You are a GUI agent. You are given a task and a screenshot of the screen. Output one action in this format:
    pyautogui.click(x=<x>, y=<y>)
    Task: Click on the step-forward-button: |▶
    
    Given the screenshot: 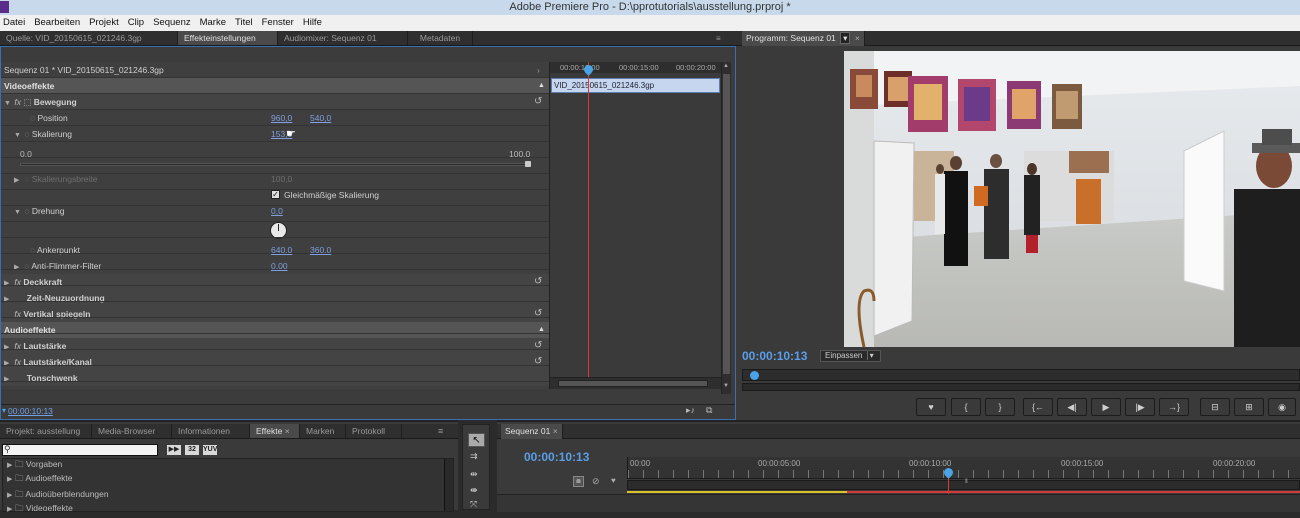 What is the action you would take?
    pyautogui.click(x=1140, y=407)
    